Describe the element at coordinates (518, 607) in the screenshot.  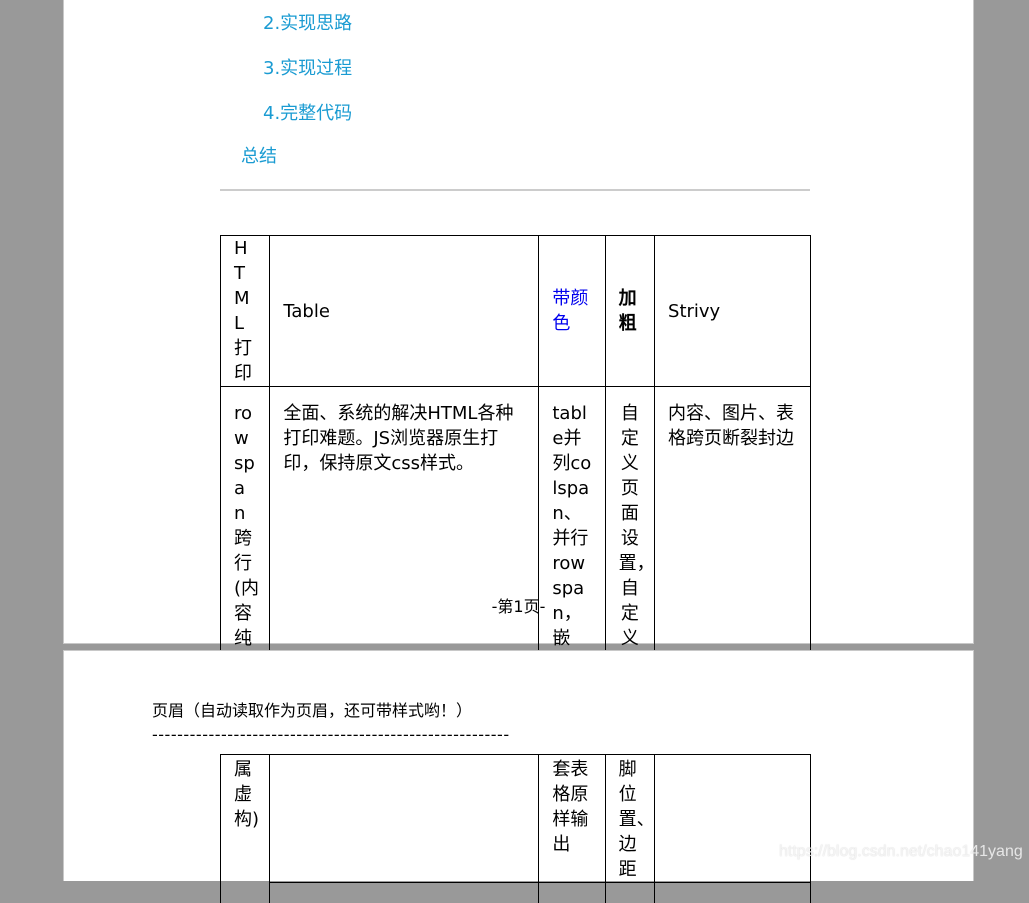
I see `page-number: -第1页-` at that location.